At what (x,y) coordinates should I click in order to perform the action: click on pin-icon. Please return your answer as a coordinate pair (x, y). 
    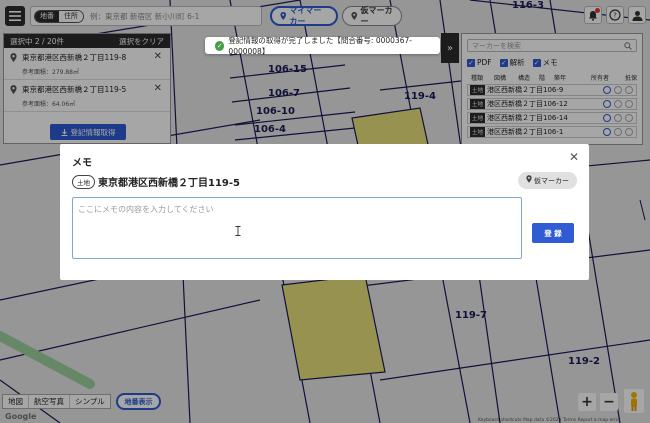
    Looking at the image, I should click on (529, 179).